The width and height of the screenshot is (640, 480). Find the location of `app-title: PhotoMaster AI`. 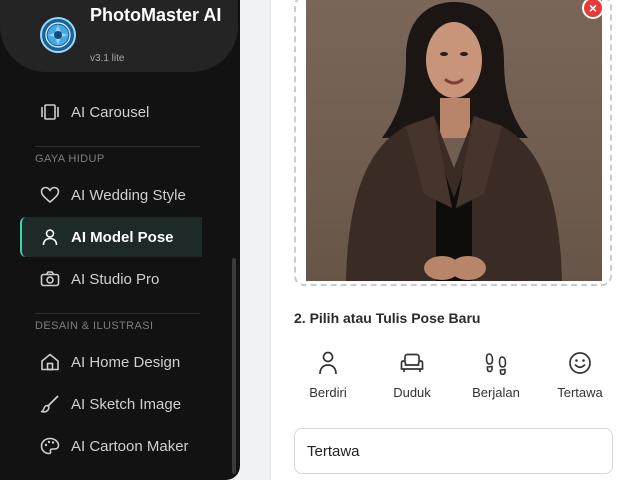

app-title: PhotoMaster AI is located at coordinates (156, 15).